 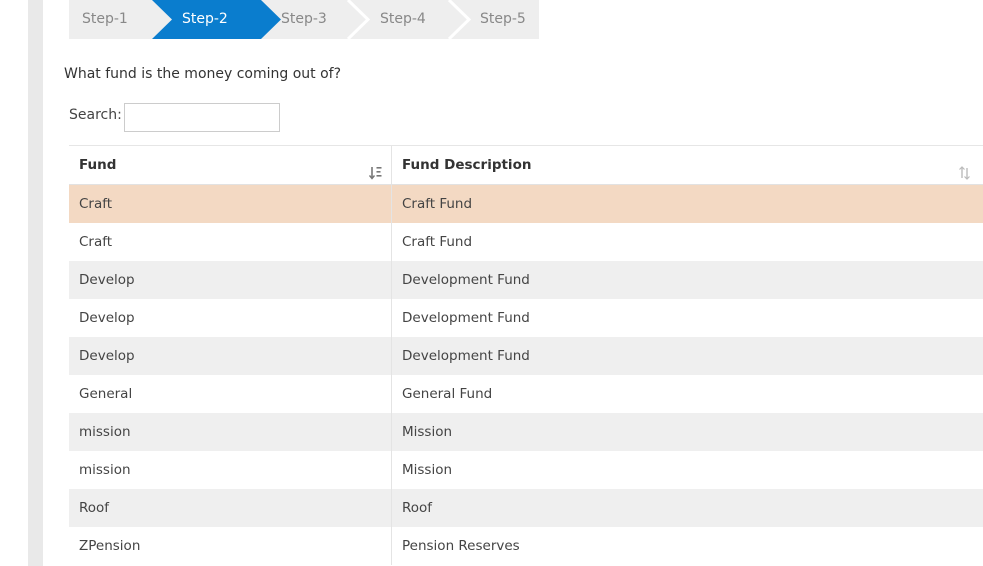 I want to click on table-row: Roof Roof, so click(x=526, y=508).